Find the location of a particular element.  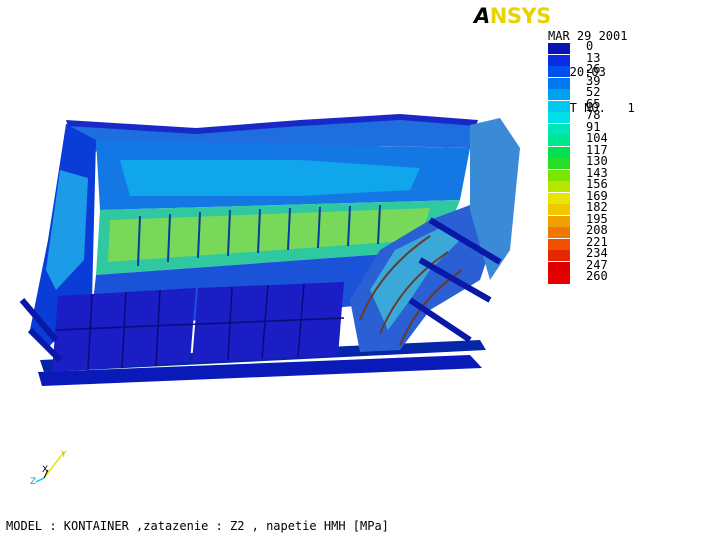

upper-inner-cyan is located at coordinates (270, 178).